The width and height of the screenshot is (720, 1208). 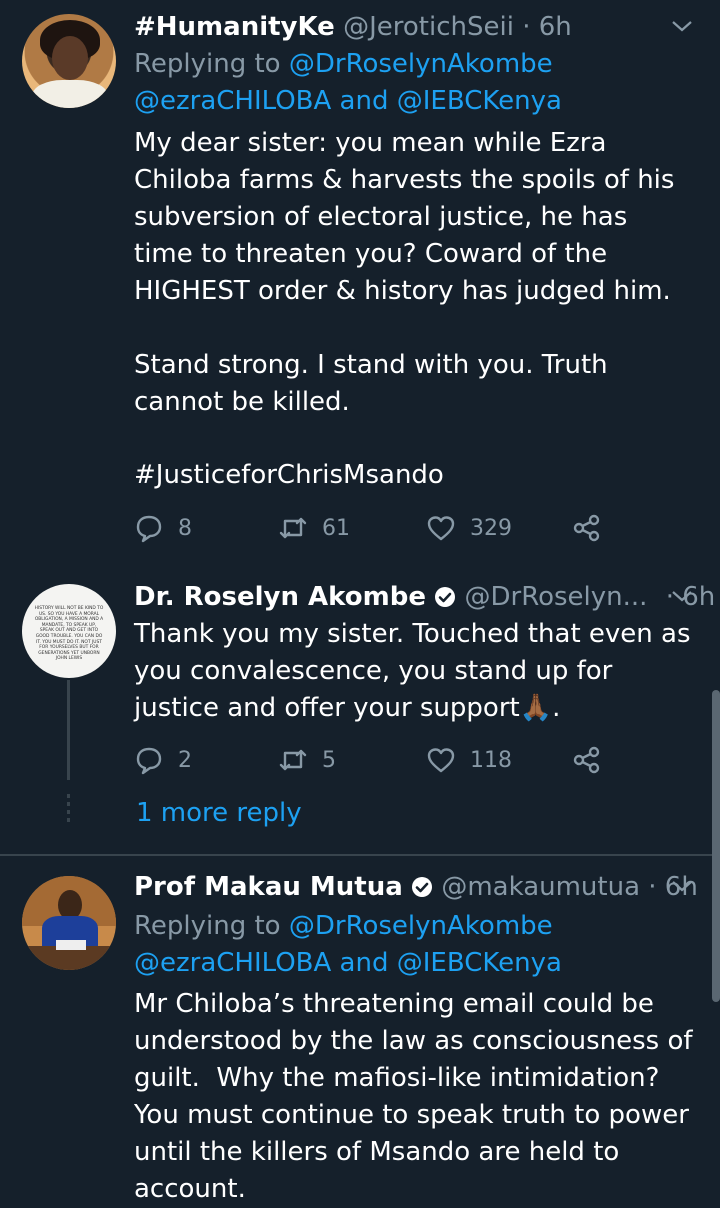 I want to click on user-handle: @JerotichSeii, so click(x=428, y=27).